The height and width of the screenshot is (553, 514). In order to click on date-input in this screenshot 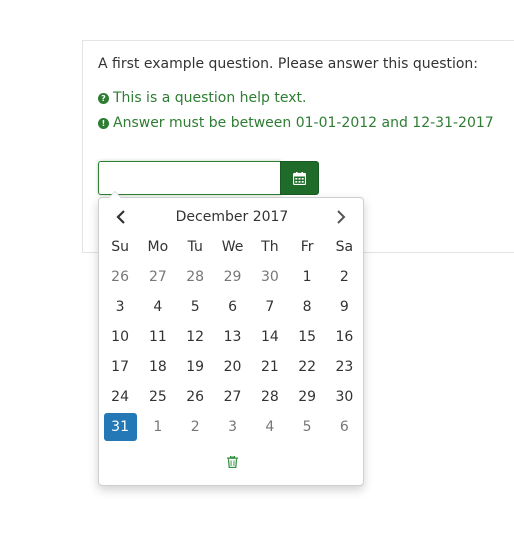, I will do `click(189, 178)`.